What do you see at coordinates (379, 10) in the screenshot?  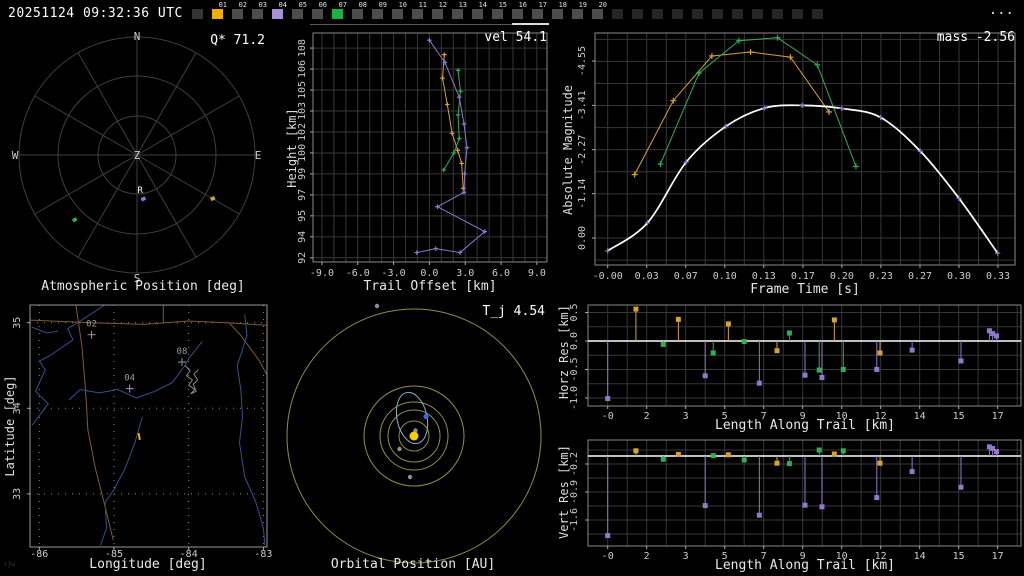 I see `station-indicator-09: 09` at bounding box center [379, 10].